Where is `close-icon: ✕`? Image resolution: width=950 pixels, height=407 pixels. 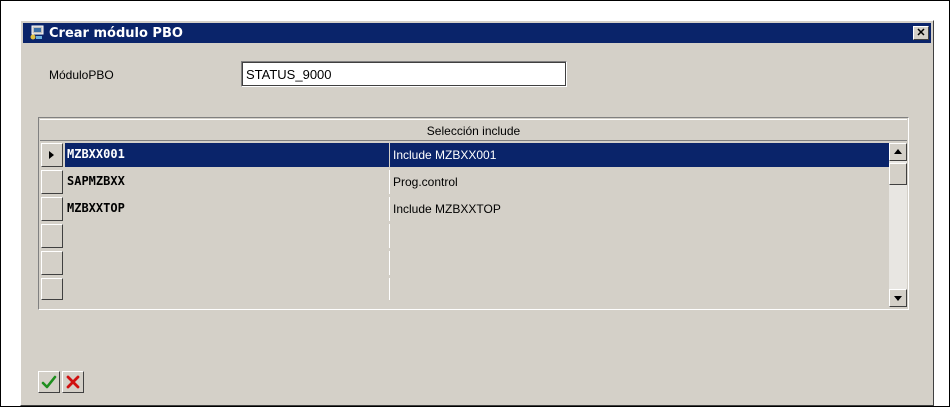 close-icon: ✕ is located at coordinates (921, 33).